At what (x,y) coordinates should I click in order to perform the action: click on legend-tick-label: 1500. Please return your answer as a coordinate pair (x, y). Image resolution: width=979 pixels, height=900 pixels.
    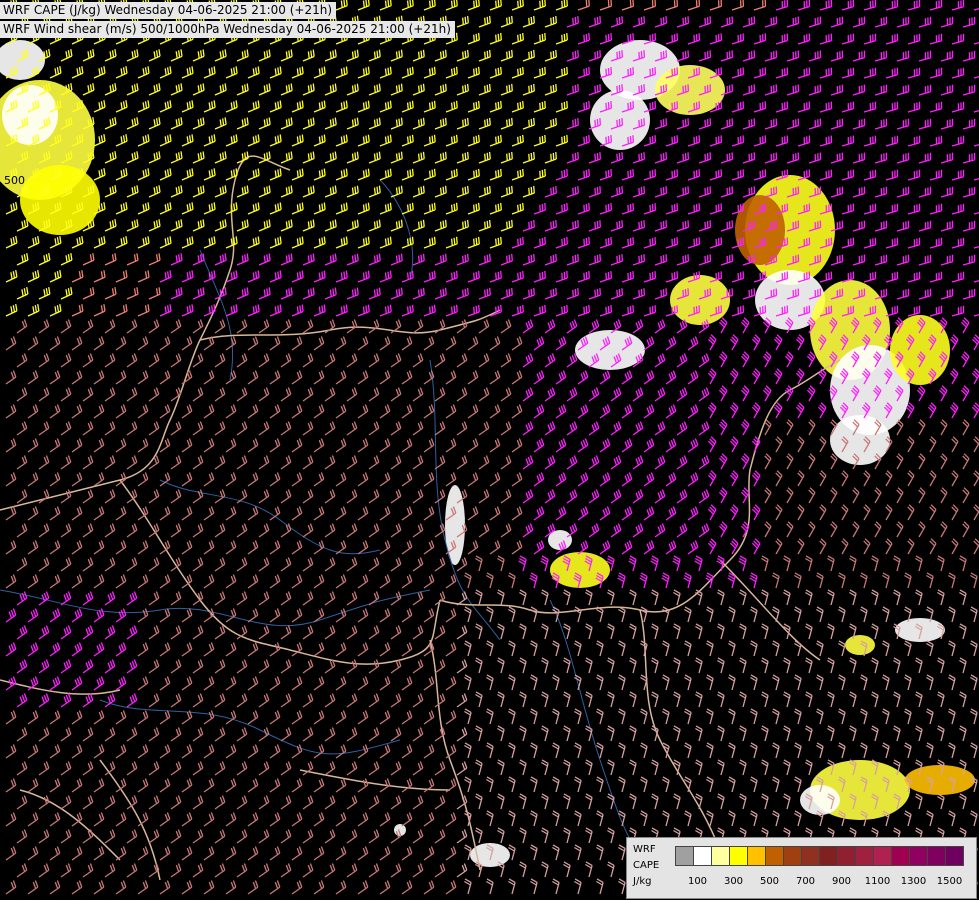
    Looking at the image, I should click on (949, 881).